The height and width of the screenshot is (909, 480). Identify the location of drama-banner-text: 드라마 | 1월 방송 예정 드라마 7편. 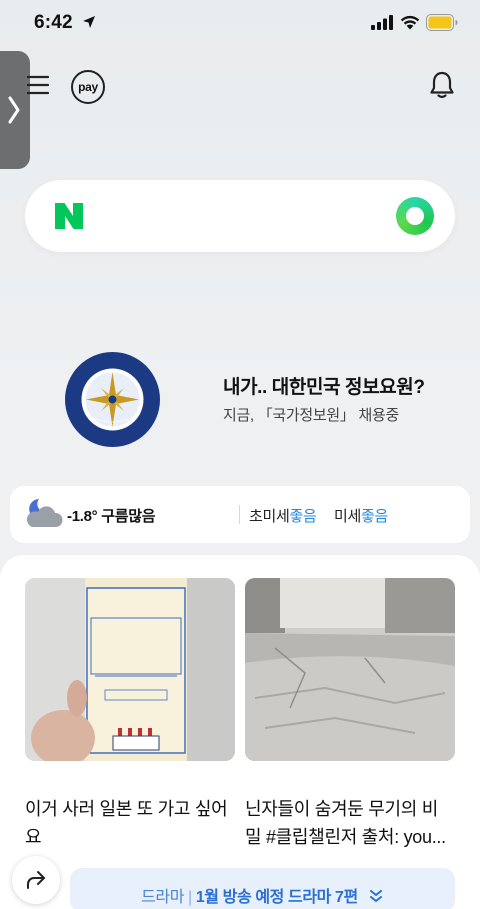
(262, 895).